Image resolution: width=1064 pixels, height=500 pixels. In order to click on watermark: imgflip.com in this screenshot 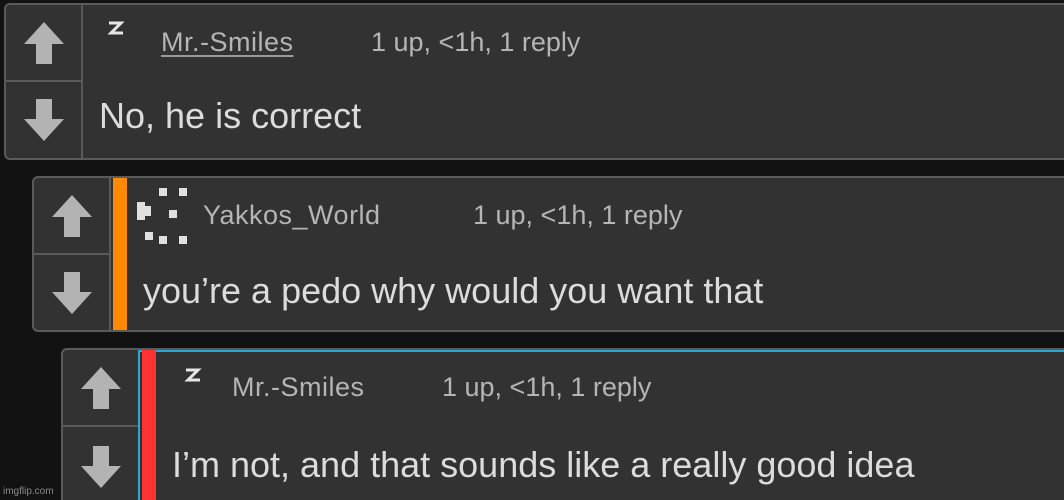, I will do `click(28, 491)`.